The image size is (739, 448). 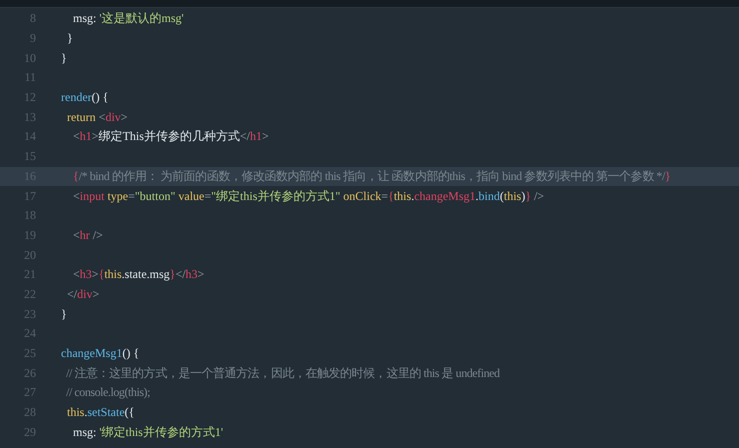 I want to click on code-line: render() {, so click(x=84, y=98).